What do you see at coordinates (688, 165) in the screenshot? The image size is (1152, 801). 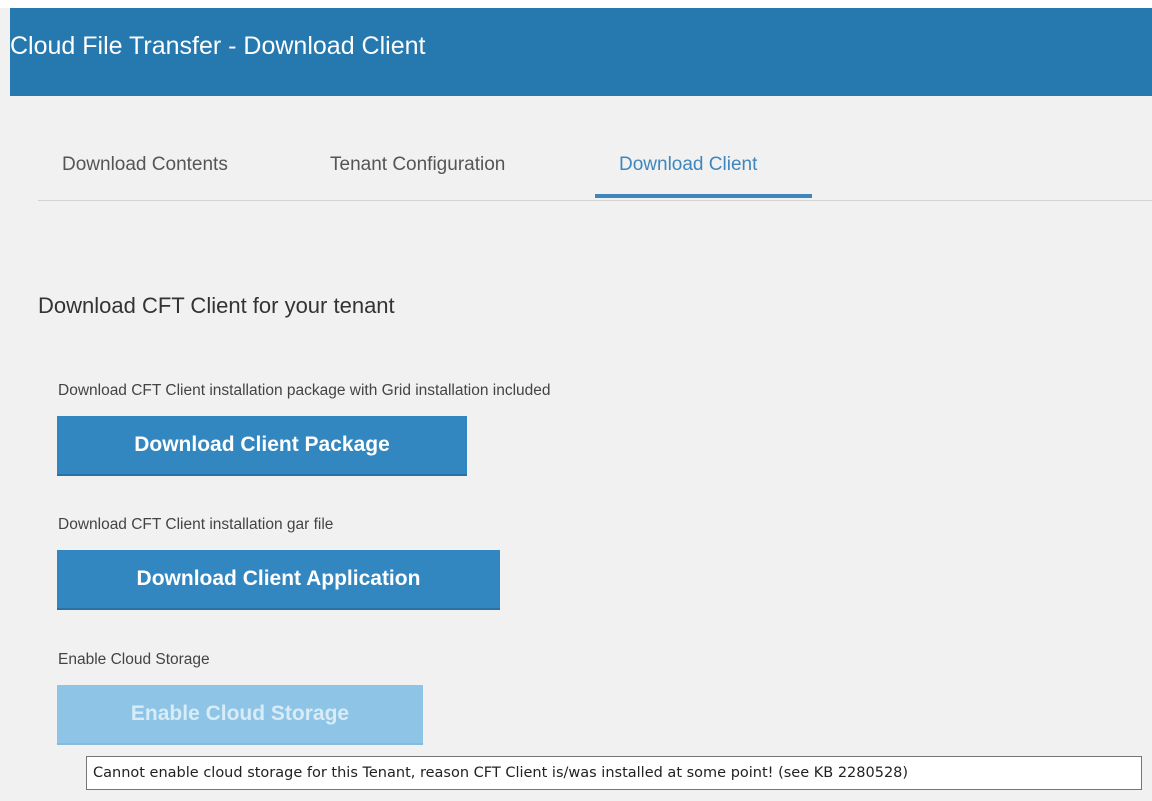 I see `tab-download-client: Download Client` at bounding box center [688, 165].